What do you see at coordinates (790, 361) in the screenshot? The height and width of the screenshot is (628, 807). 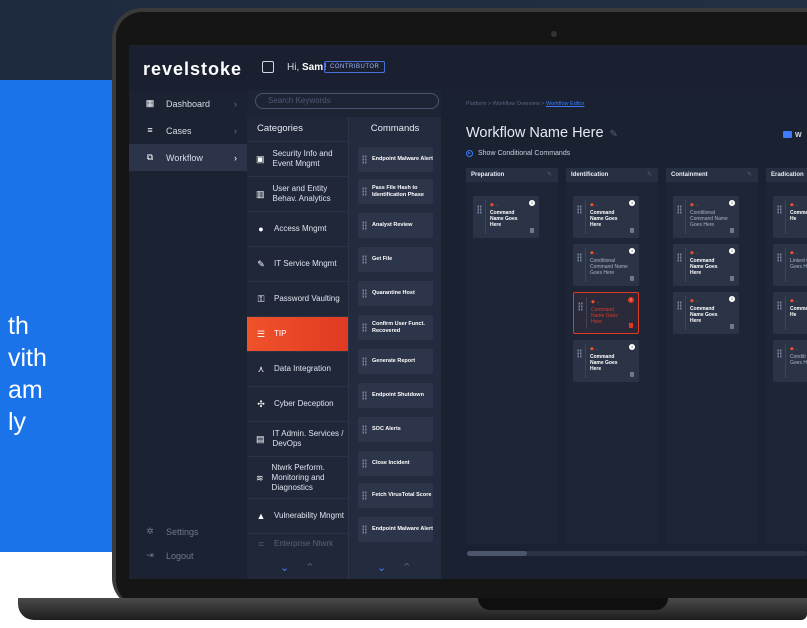 I see `workflow-card-conditional: ◆→ Conditi Comma Goes He` at bounding box center [790, 361].